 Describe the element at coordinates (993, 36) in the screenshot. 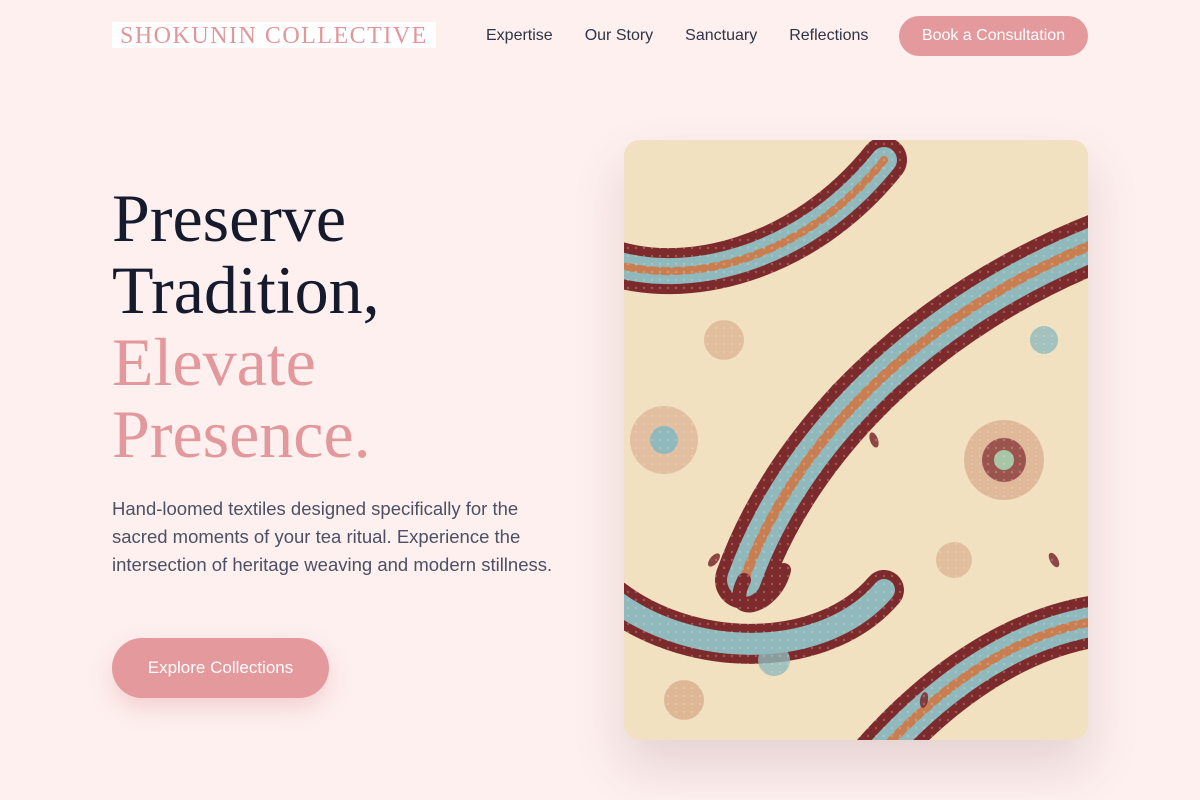

I see `book-consultation-button: Book a Consultation` at that location.